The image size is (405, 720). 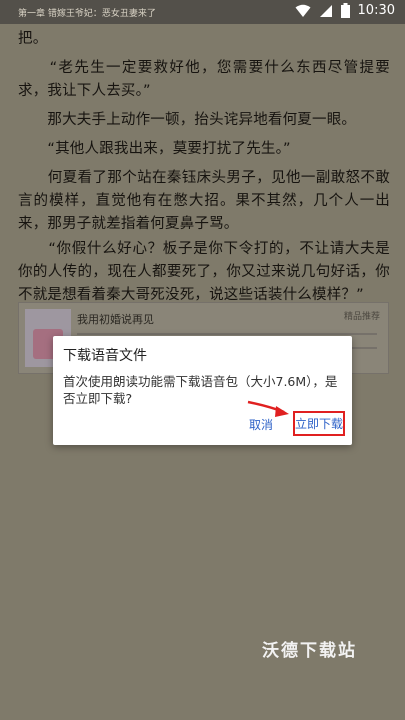 What do you see at coordinates (202, 12) in the screenshot?
I see `status-bar: 第一章 错嫁王爷妃：恶女丑妻来了 10:30` at bounding box center [202, 12].